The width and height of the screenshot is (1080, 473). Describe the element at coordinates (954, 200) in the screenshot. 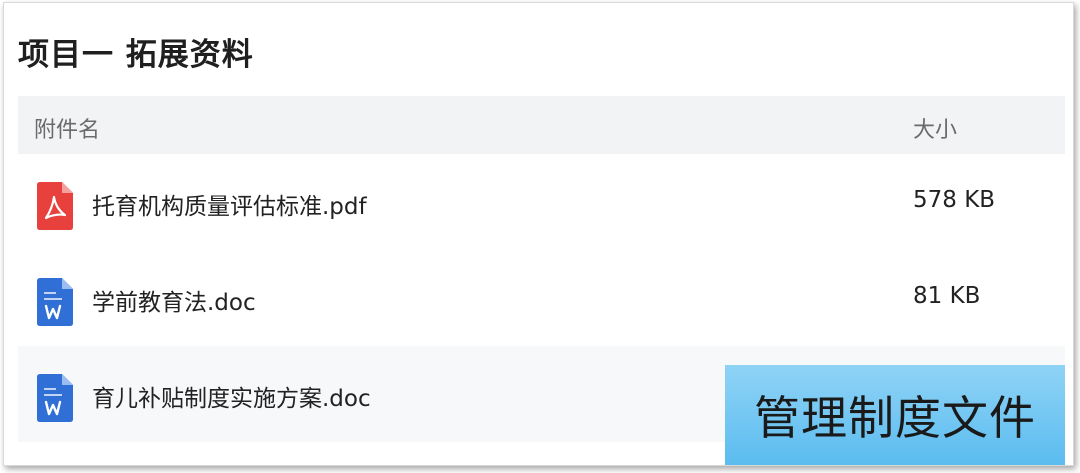

I see `file-size: 578 KB` at that location.